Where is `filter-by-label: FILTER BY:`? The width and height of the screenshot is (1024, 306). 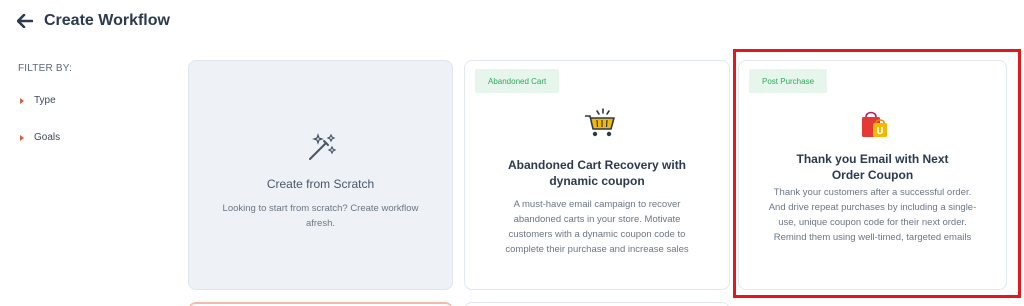
filter-by-label: FILTER BY: is located at coordinates (45, 68).